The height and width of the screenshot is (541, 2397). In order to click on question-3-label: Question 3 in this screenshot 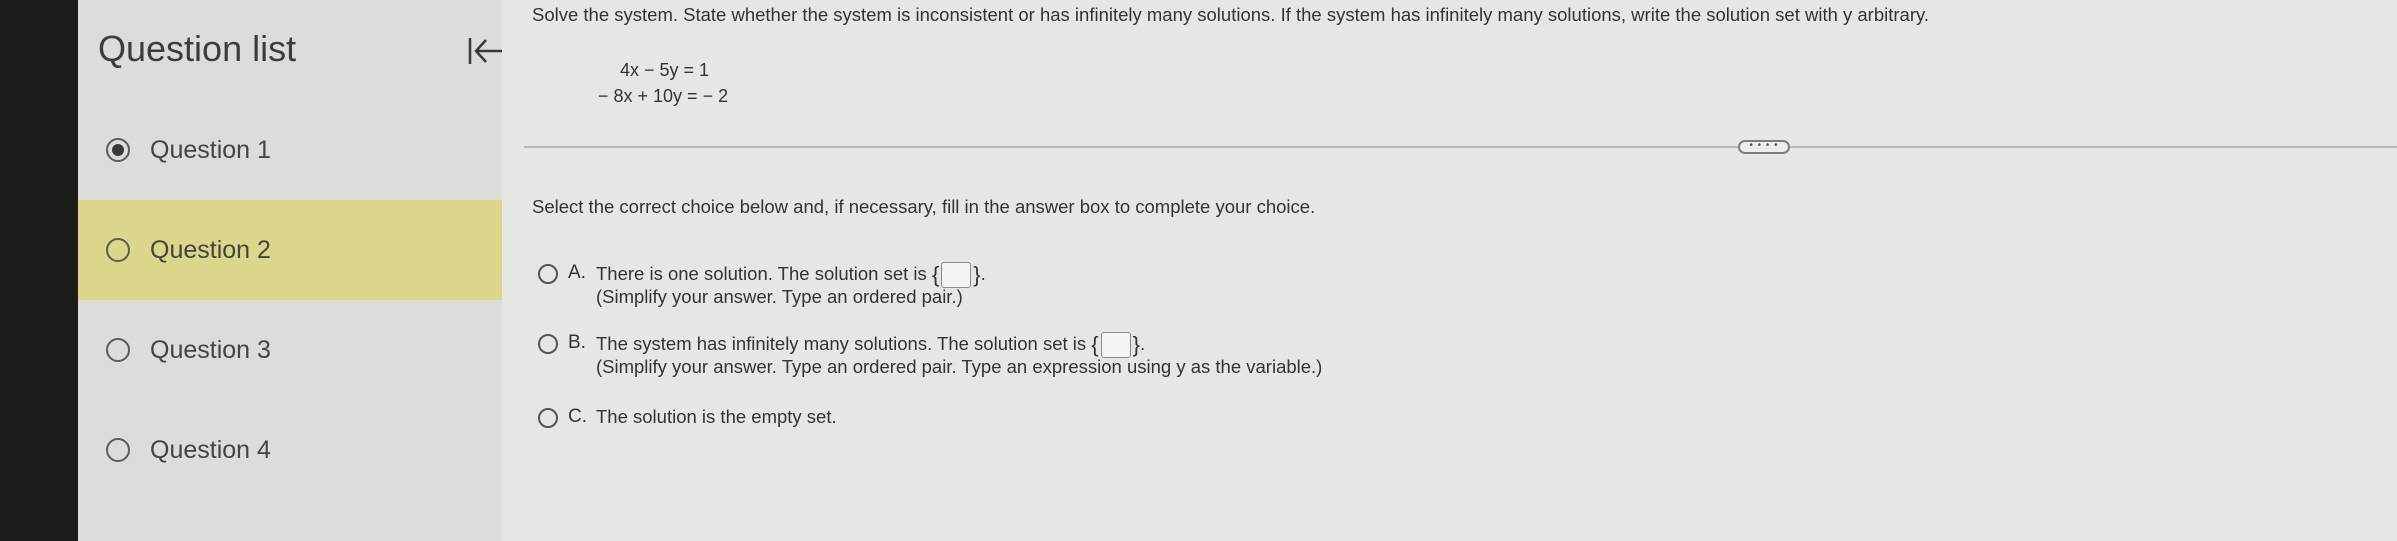, I will do `click(210, 350)`.